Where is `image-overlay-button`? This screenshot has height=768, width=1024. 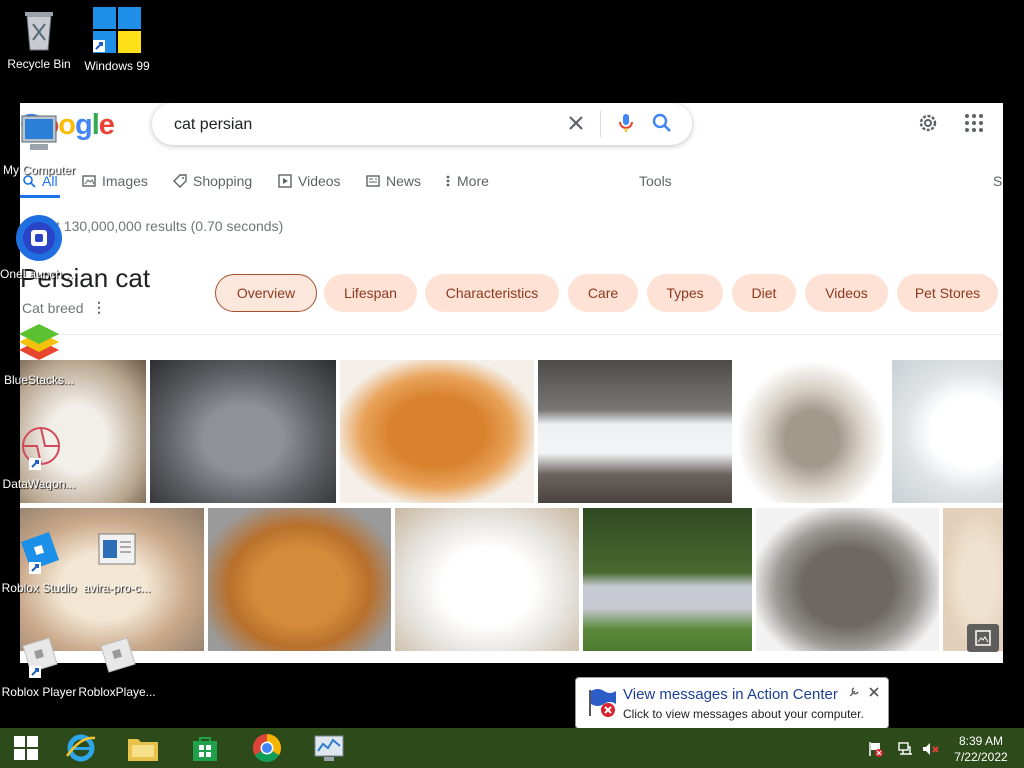
image-overlay-button is located at coordinates (983, 638).